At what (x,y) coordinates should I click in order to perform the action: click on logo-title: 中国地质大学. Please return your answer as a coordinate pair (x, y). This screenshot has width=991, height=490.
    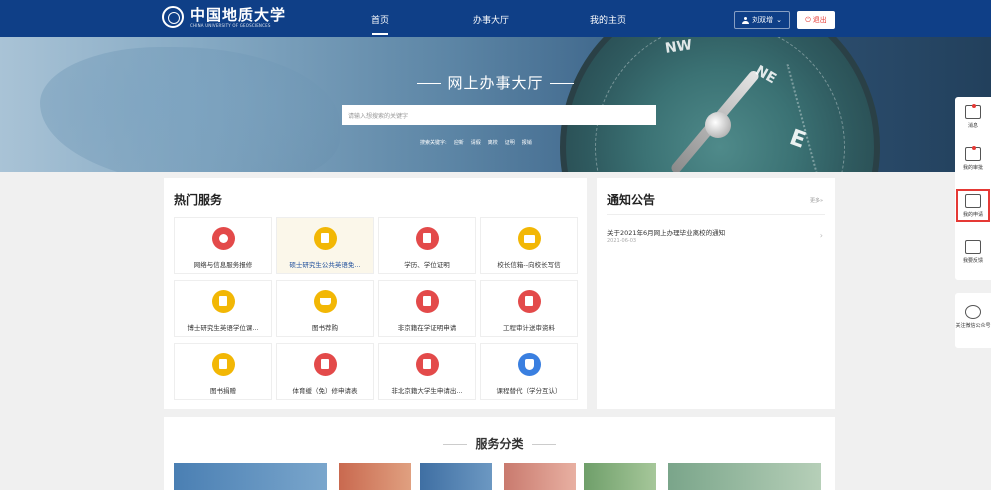
    Looking at the image, I should click on (238, 14).